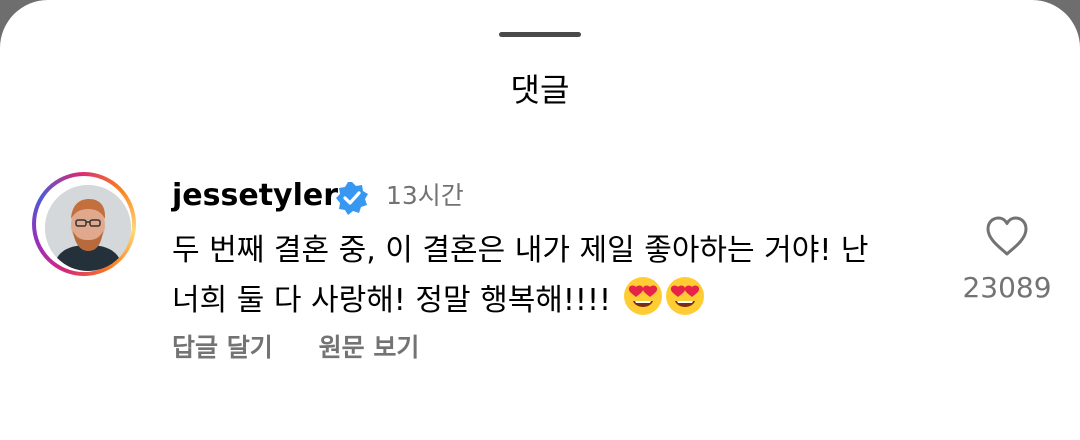 The image size is (1080, 440). Describe the element at coordinates (540, 34) in the screenshot. I see `drag-handle` at that location.